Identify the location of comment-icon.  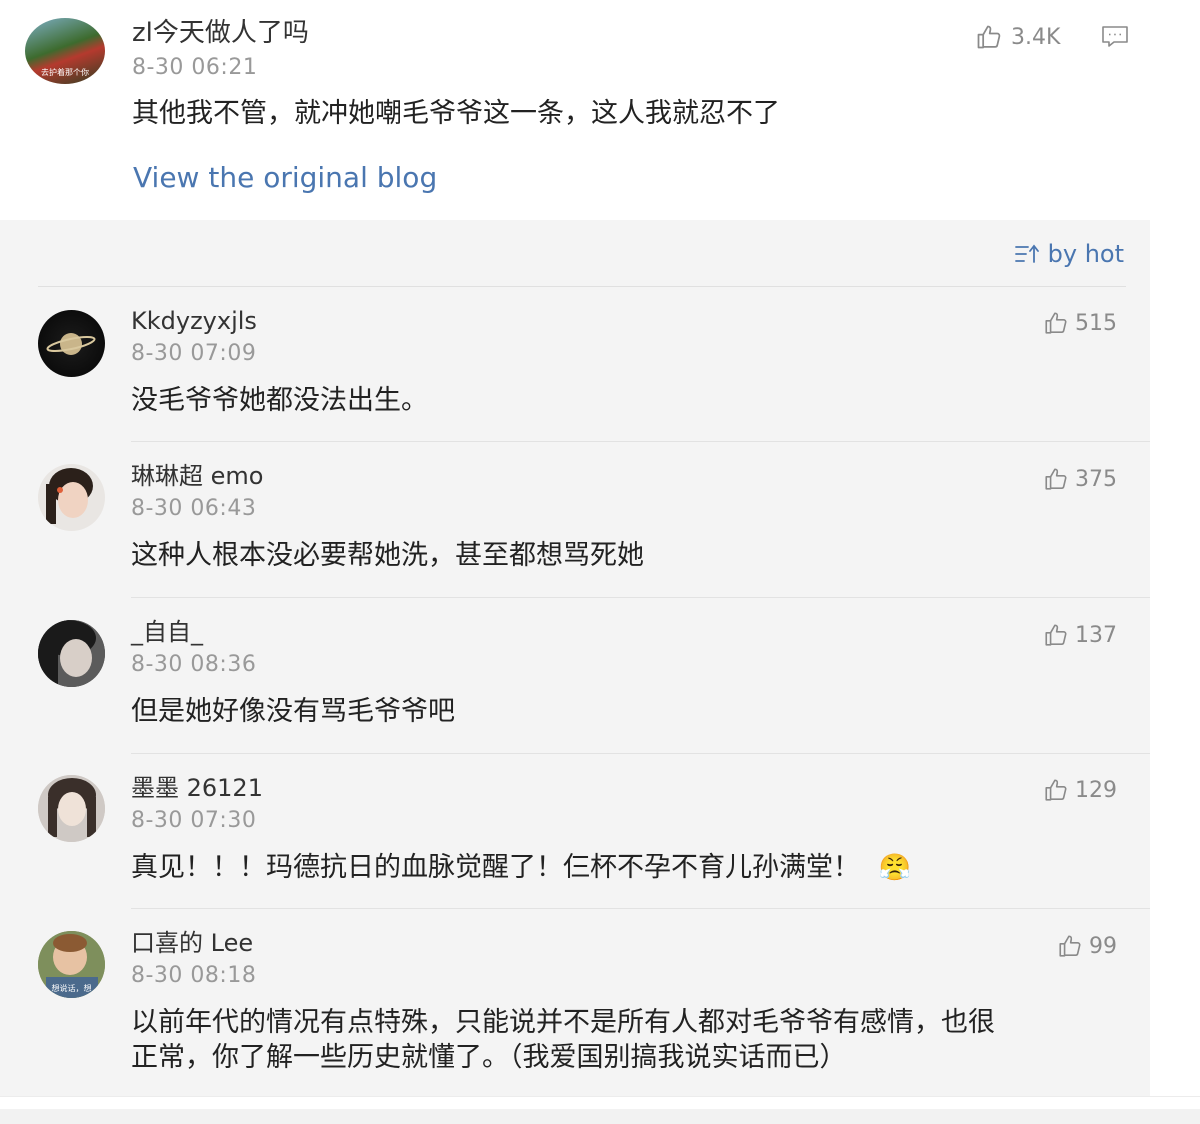
(1115, 36).